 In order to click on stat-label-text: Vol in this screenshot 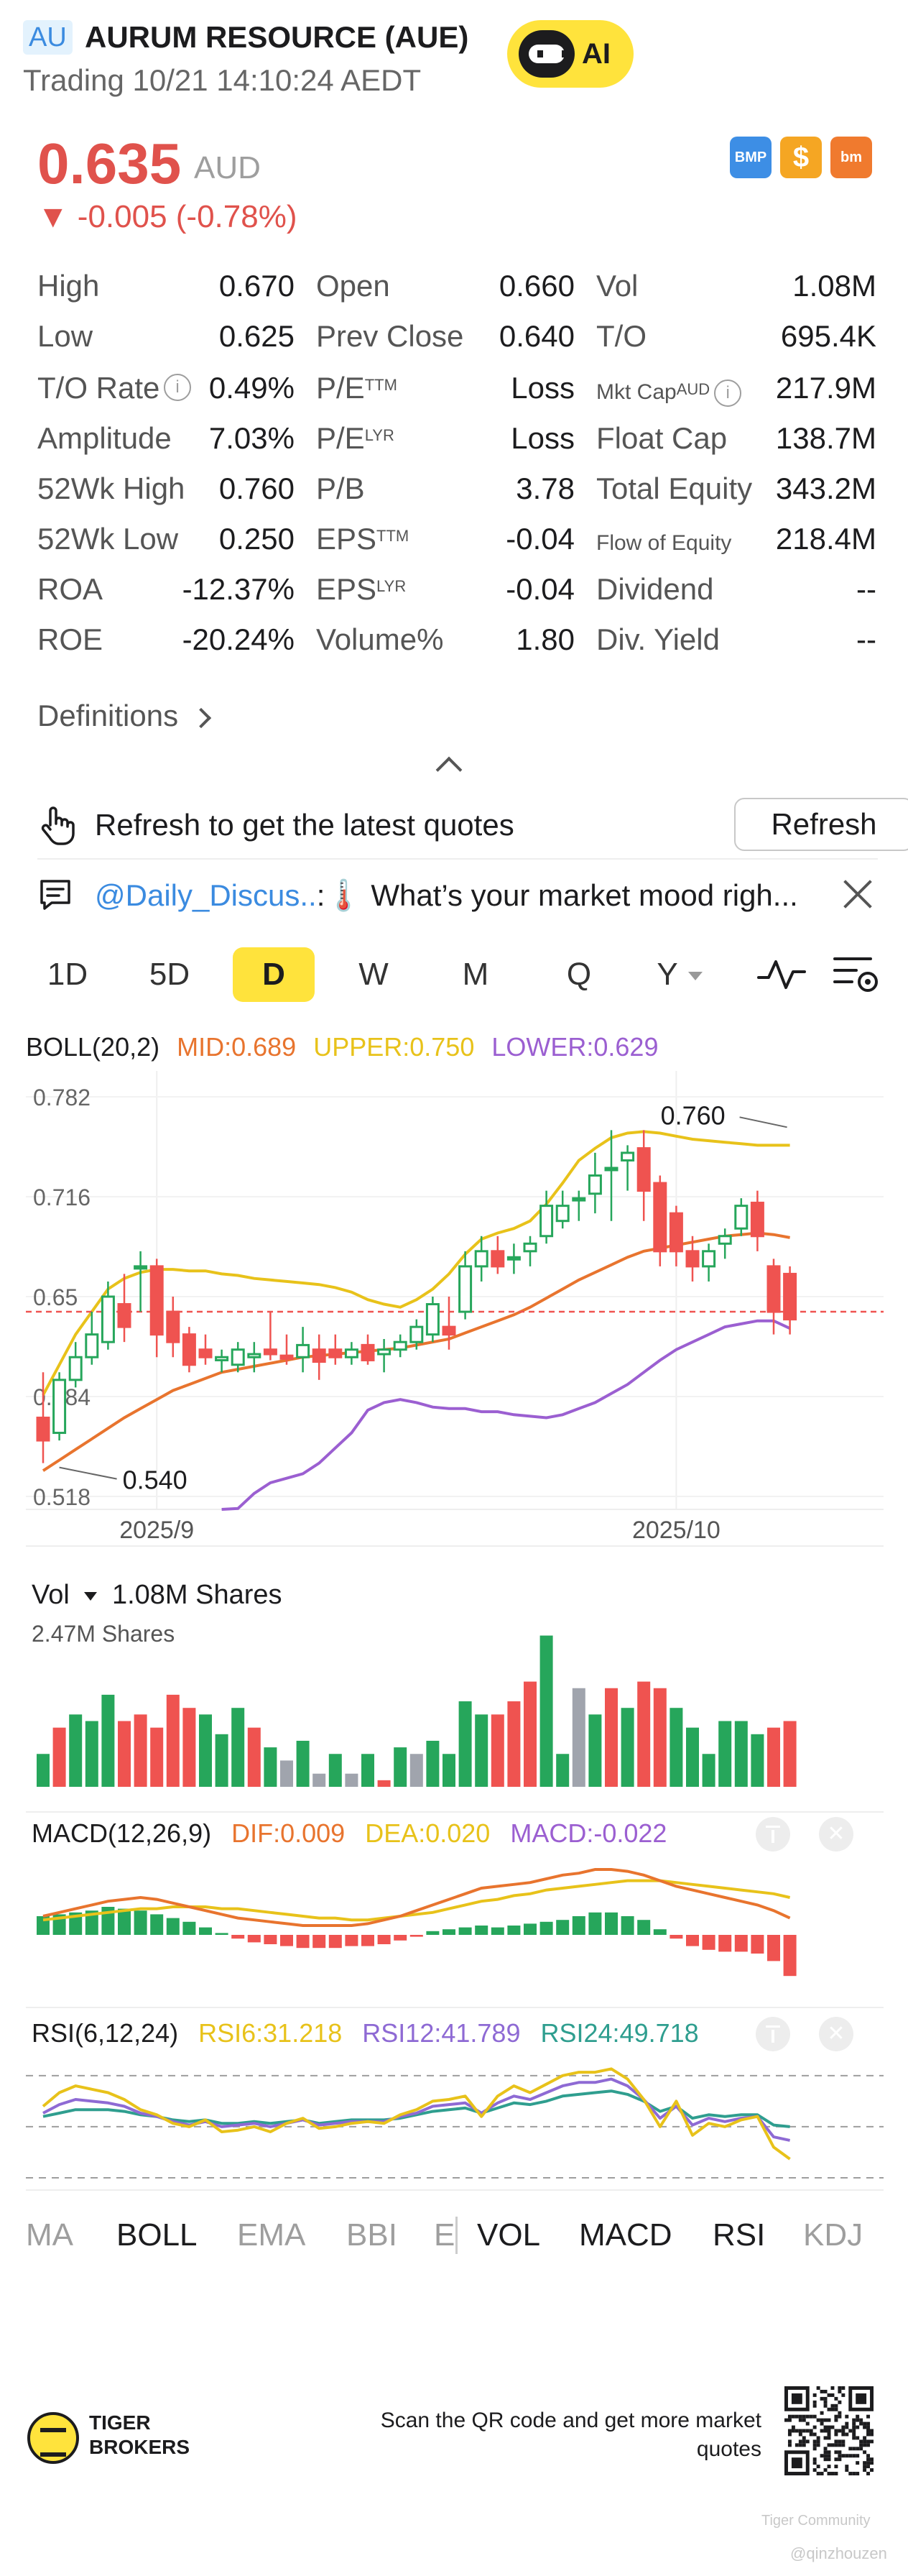, I will do `click(617, 286)`.